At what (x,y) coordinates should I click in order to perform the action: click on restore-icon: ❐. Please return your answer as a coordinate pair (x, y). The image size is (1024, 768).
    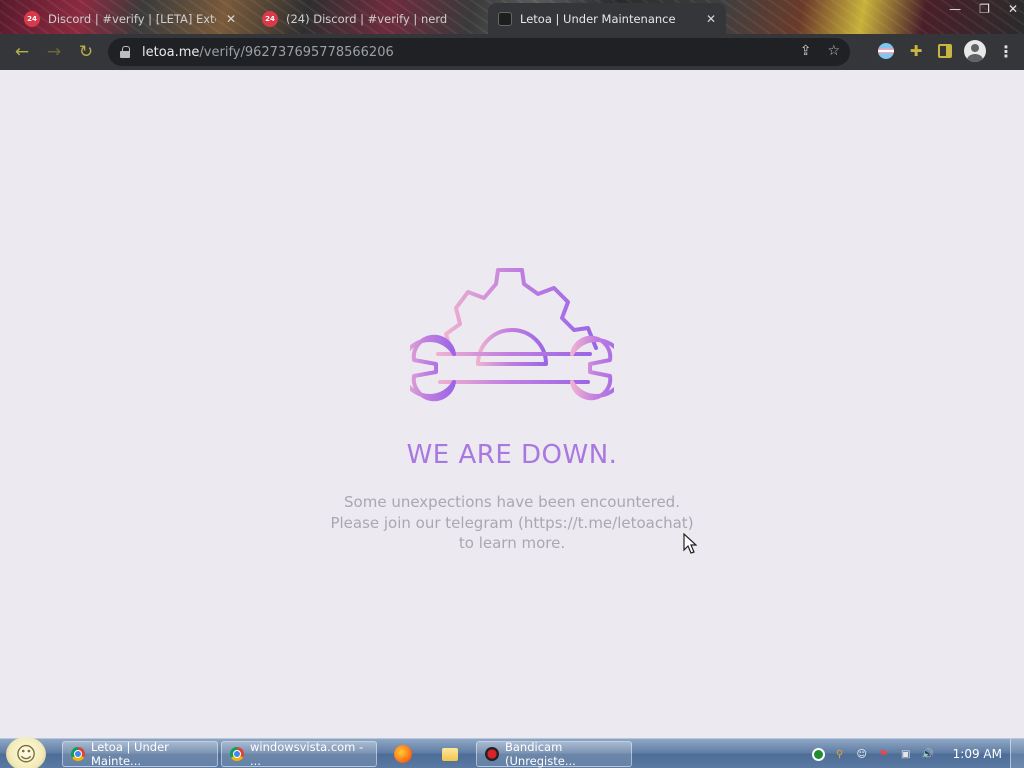
    Looking at the image, I should click on (984, 9).